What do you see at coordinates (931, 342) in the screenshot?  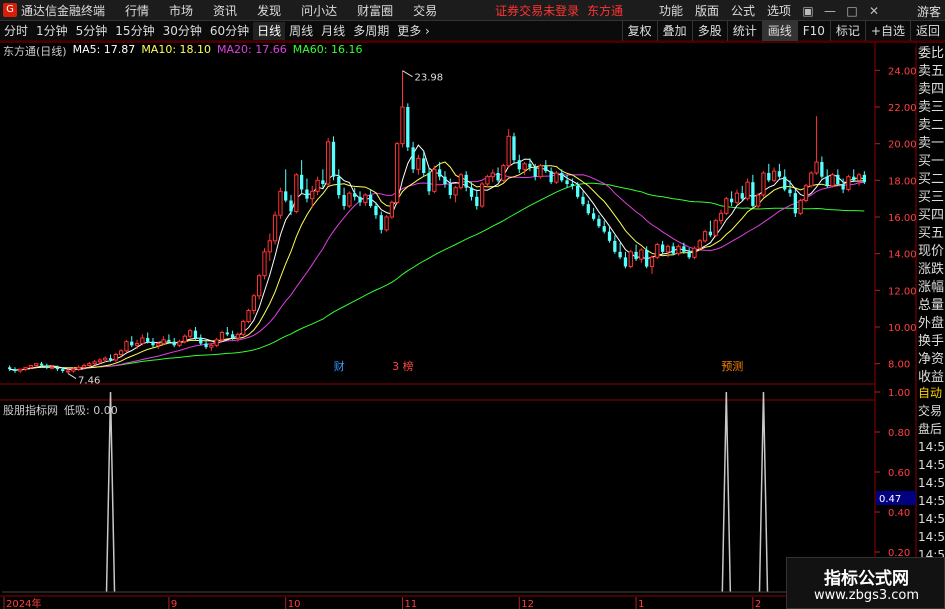 I see `side-quote-item: 换手` at bounding box center [931, 342].